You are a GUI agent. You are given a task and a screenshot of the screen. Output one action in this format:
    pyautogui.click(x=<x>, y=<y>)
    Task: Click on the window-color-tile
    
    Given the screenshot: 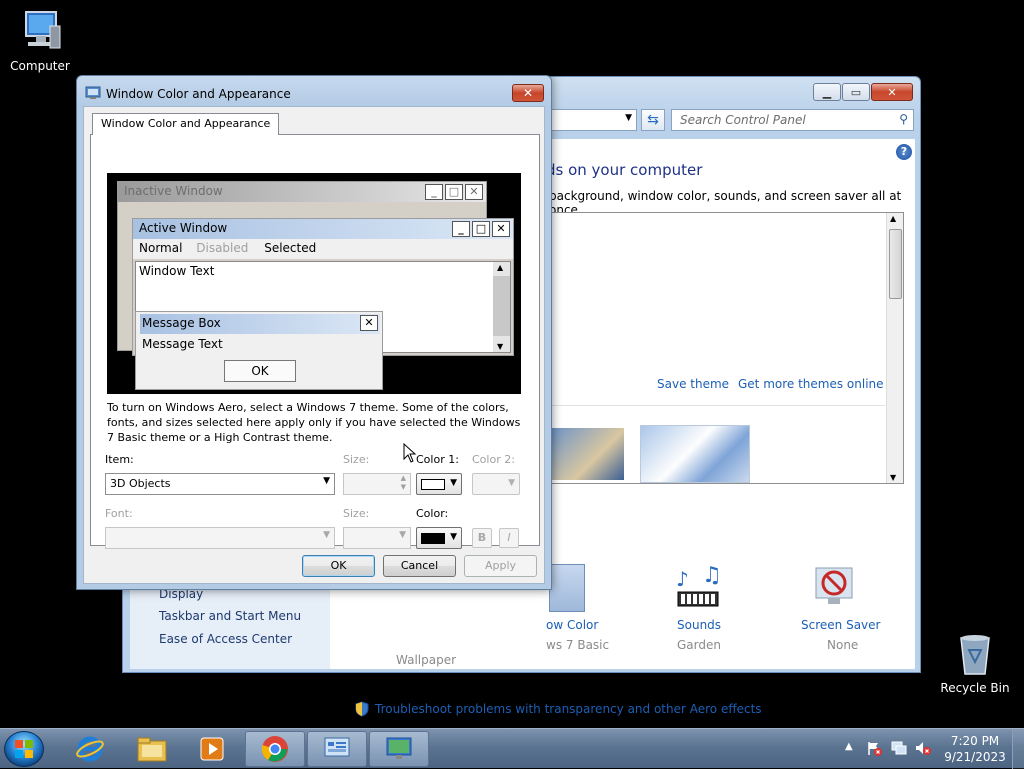 What is the action you would take?
    pyautogui.click(x=567, y=588)
    